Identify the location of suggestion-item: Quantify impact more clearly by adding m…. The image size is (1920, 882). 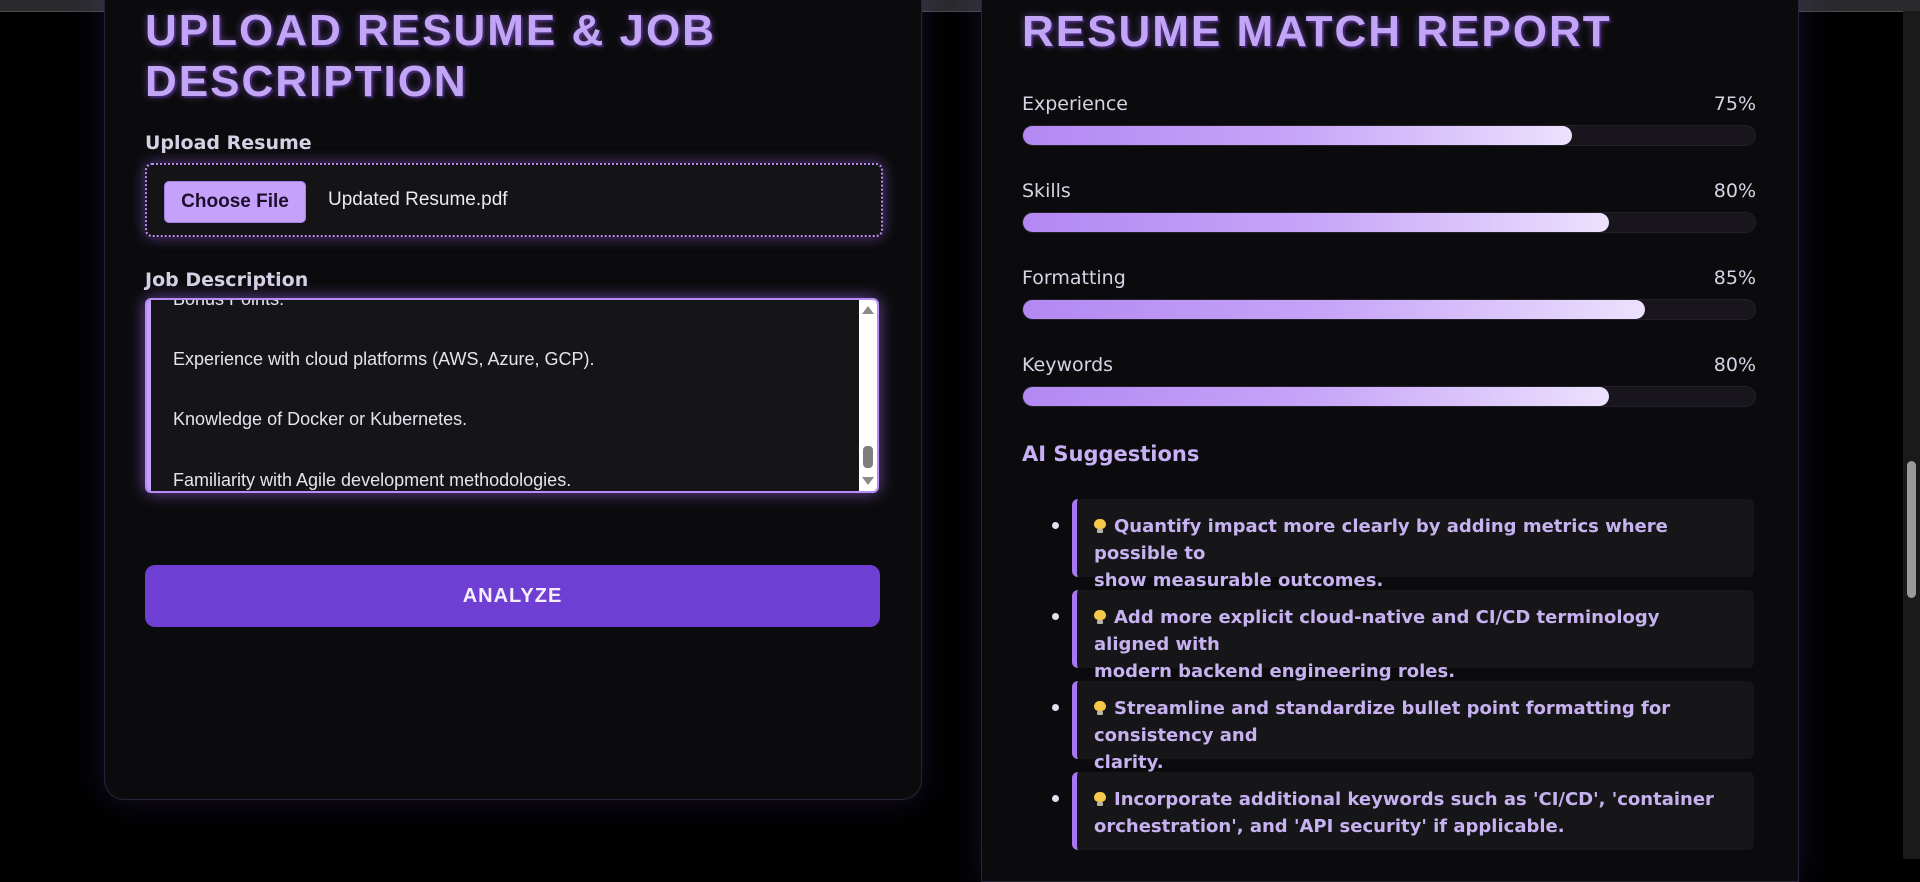
(1413, 545).